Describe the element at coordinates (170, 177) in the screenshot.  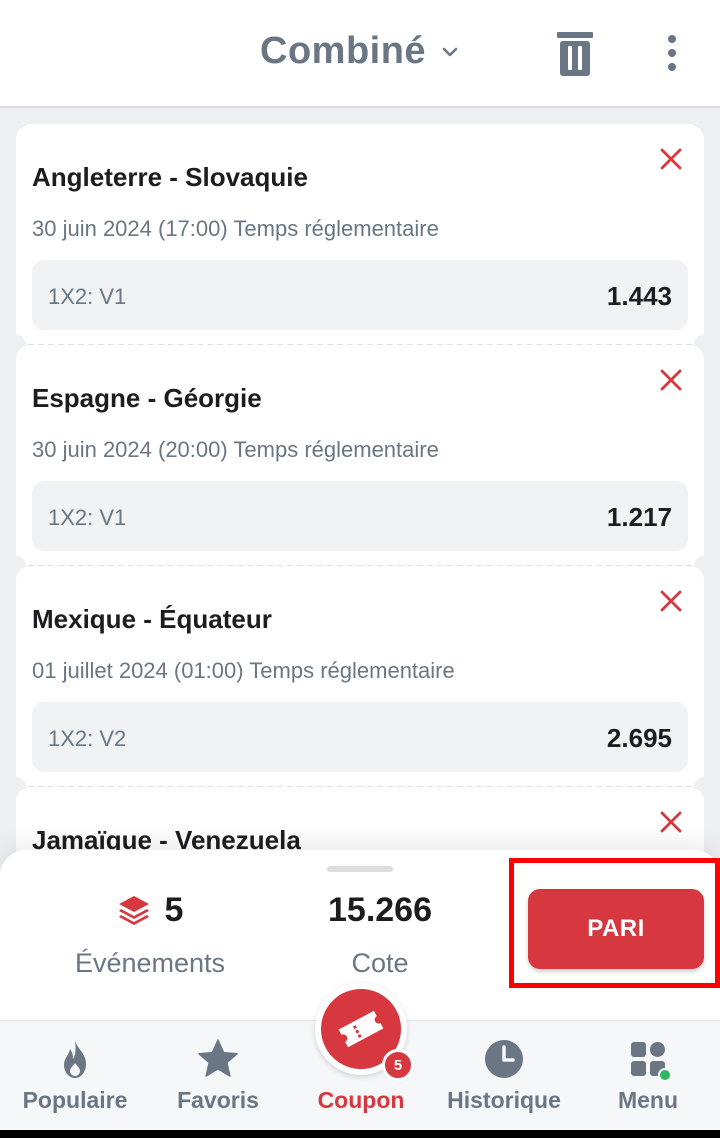
I see `match-name: Angleterre - Slovaquie` at that location.